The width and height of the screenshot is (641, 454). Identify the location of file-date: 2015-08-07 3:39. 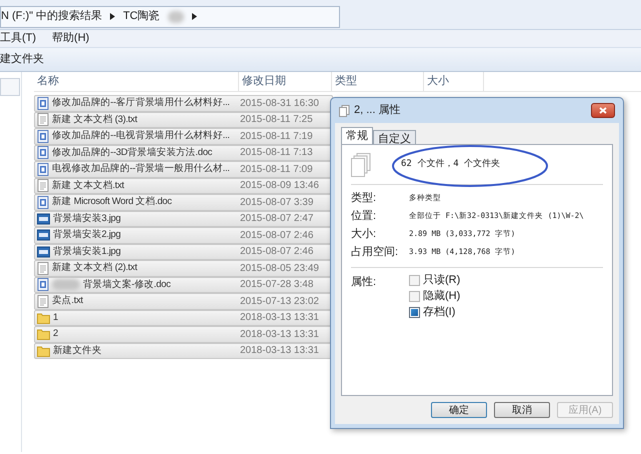
(276, 203).